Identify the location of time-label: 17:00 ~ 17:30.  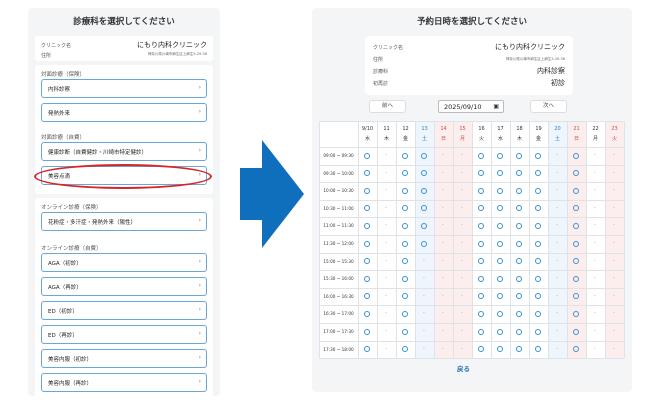
(338, 331).